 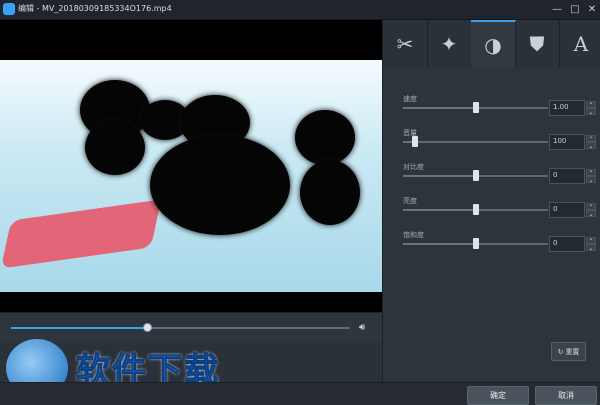 I want to click on seek-progress, so click(x=79, y=328).